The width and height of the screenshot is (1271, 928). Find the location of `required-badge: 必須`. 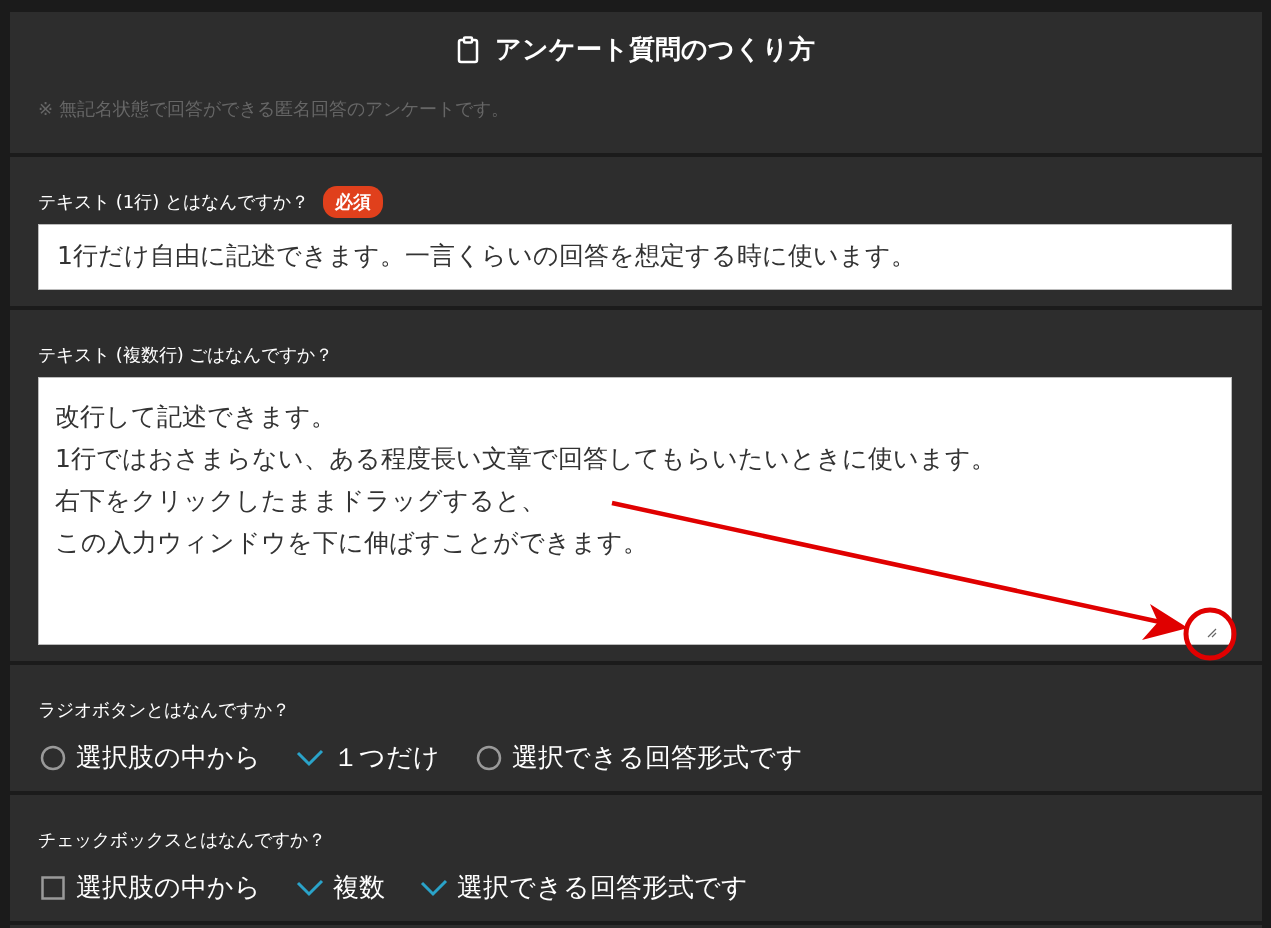

required-badge: 必須 is located at coordinates (352, 202).